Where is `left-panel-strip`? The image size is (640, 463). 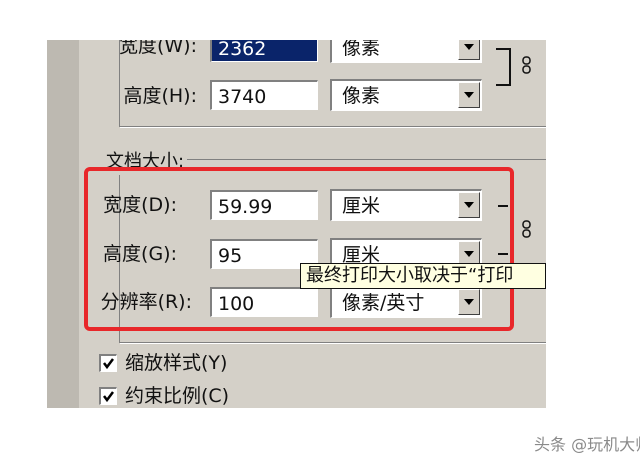
left-panel-strip is located at coordinates (63, 224).